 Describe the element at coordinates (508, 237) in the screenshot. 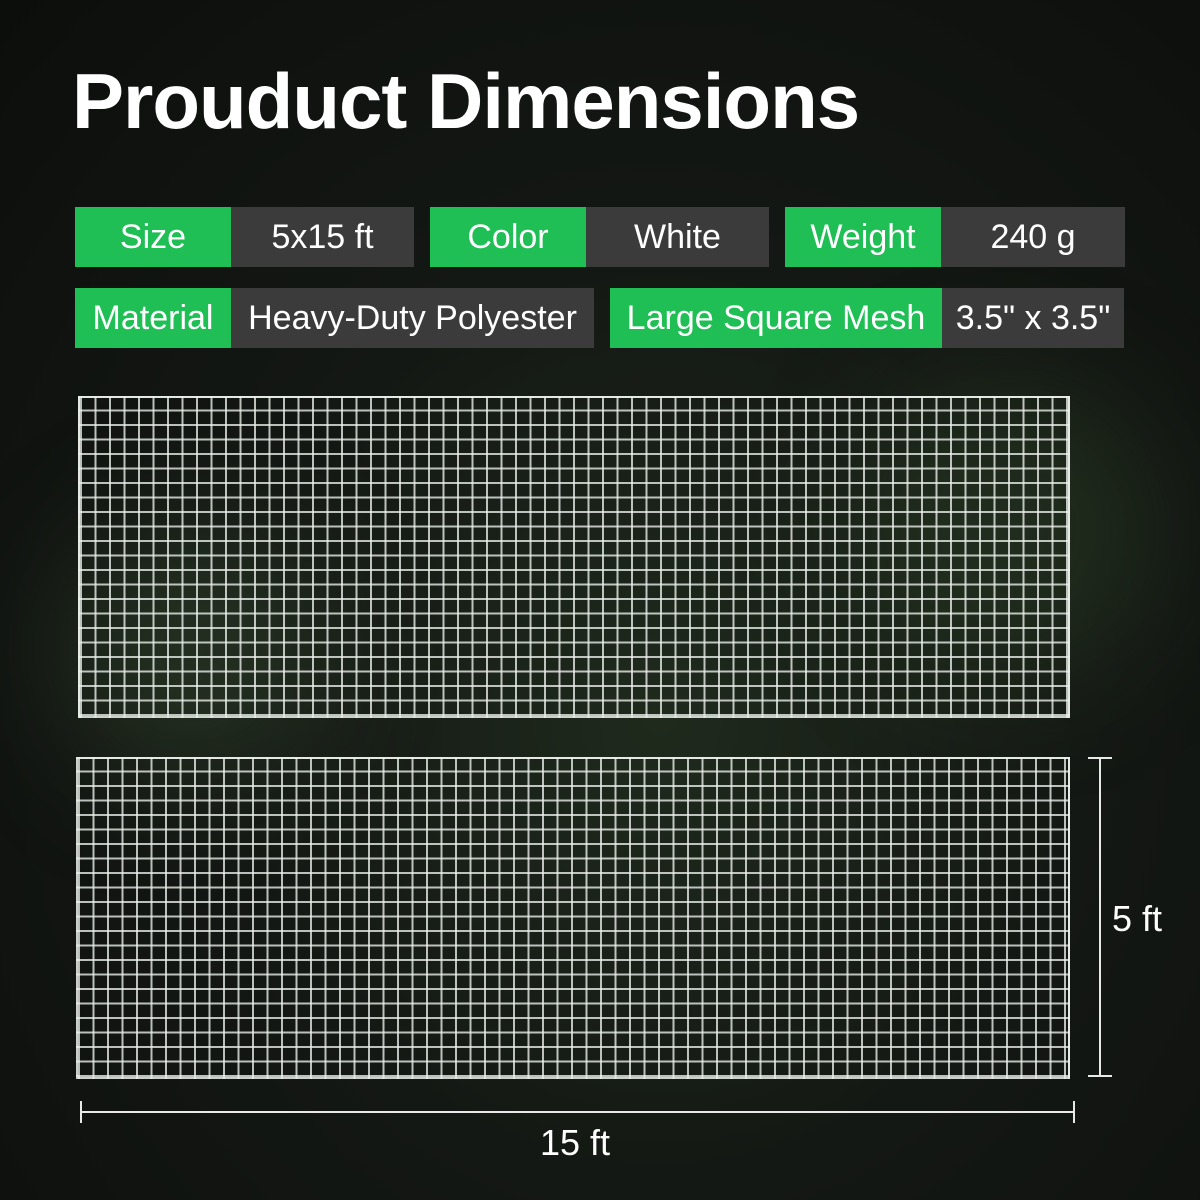

I see `spec-color-label: Color` at that location.